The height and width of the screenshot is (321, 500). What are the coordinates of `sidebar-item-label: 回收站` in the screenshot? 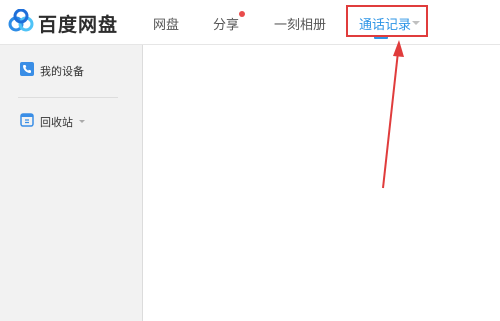 It's located at (56, 122).